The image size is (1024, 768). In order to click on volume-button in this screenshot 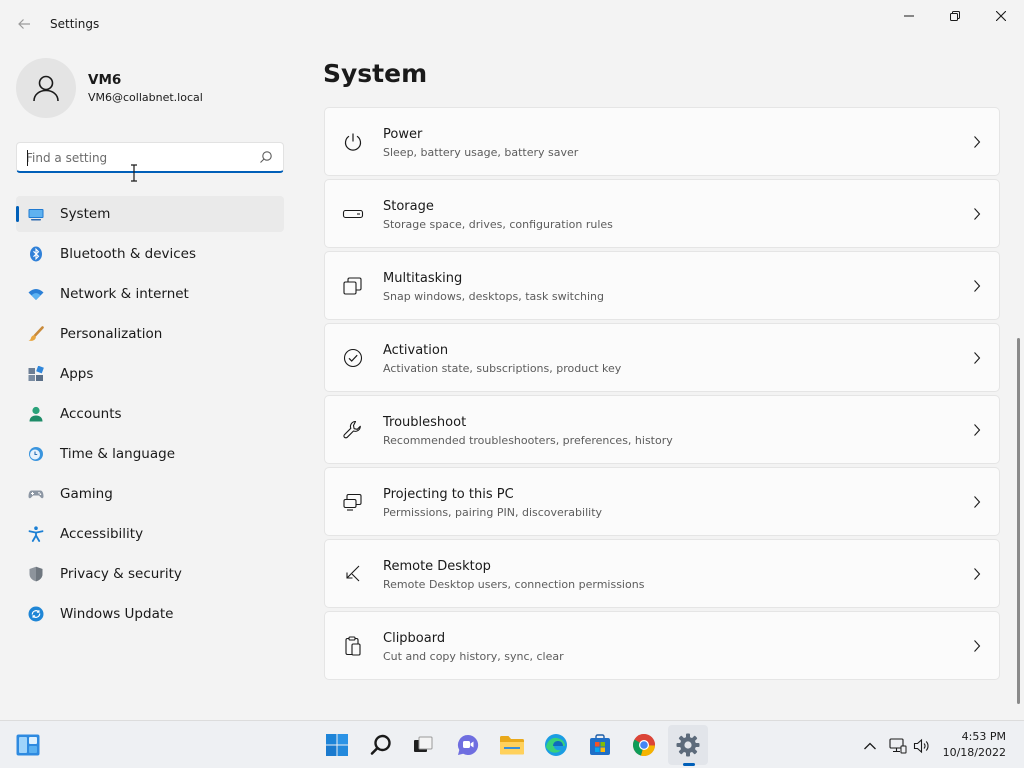, I will do `click(922, 746)`.